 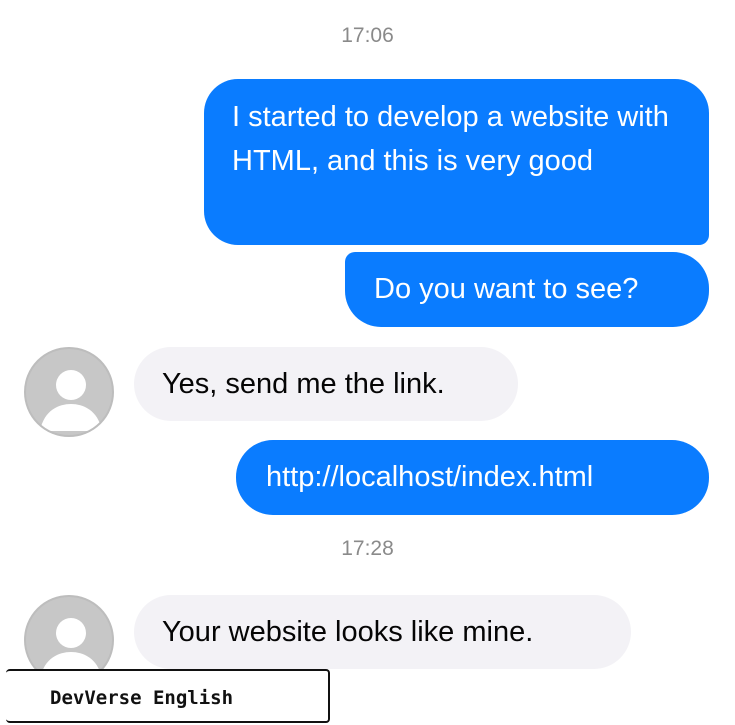 What do you see at coordinates (71, 400) in the screenshot?
I see `user-icon` at bounding box center [71, 400].